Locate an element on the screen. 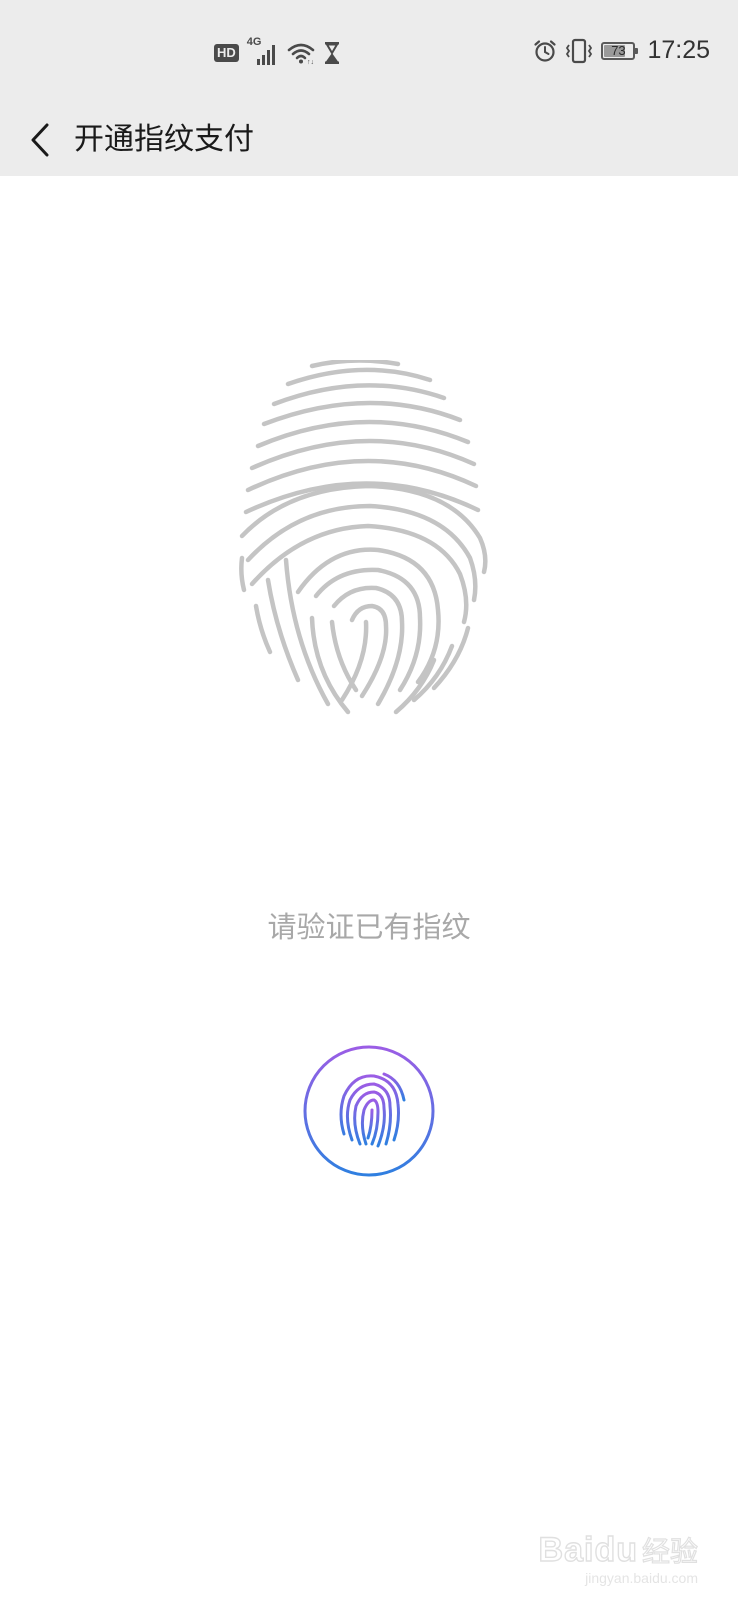 The width and height of the screenshot is (738, 1600). fingerprint-verify-button is located at coordinates (369, 1111).